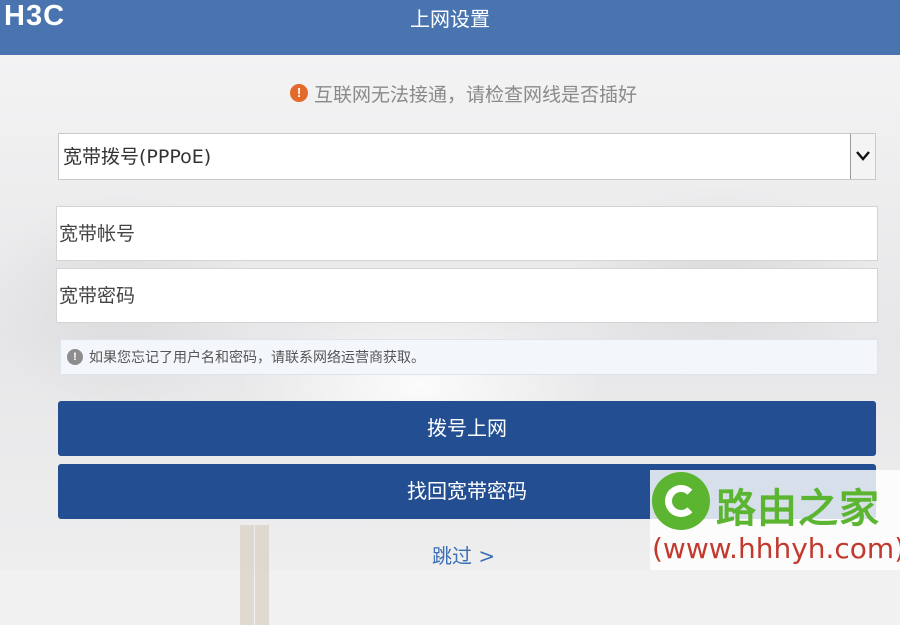 The width and height of the screenshot is (900, 625). What do you see at coordinates (75, 357) in the screenshot?
I see `info-exclamation-icon: !` at bounding box center [75, 357].